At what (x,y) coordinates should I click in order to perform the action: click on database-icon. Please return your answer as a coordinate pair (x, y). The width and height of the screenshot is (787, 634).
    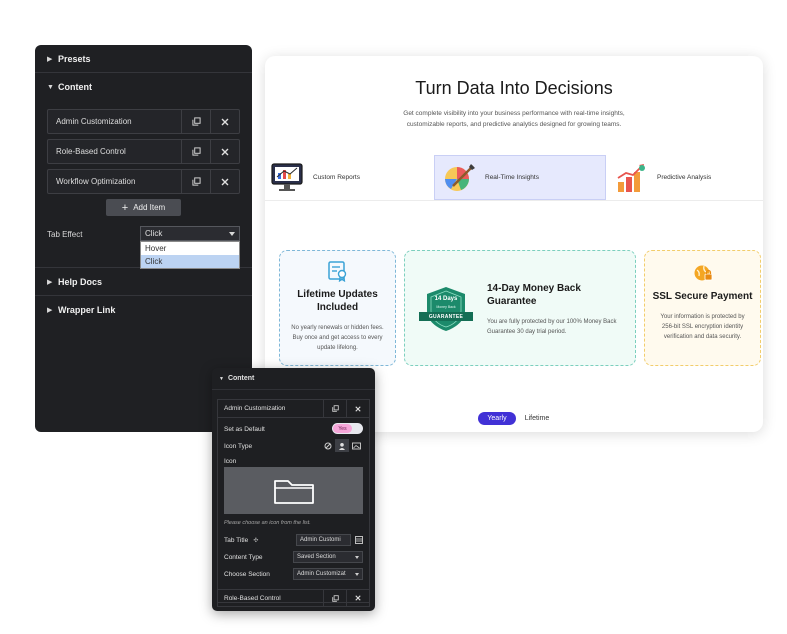
    Looking at the image, I should click on (359, 540).